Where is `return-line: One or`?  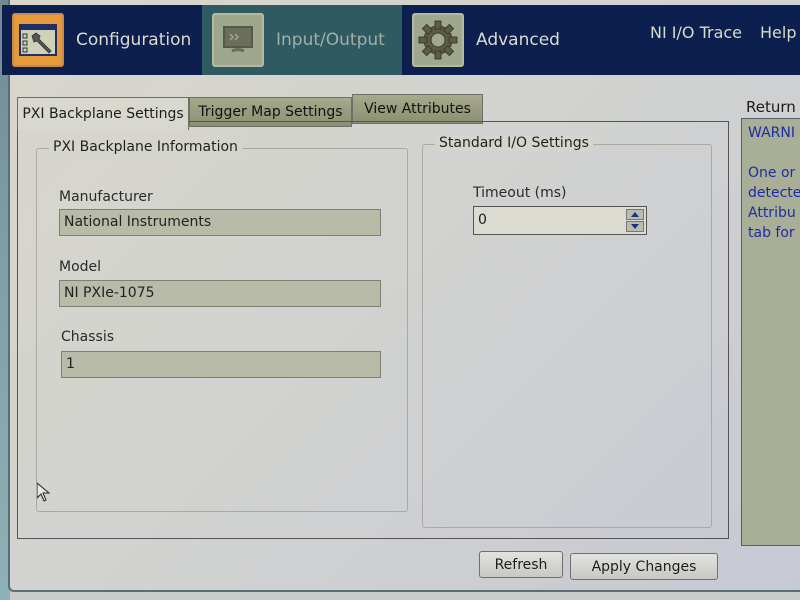 return-line: One or is located at coordinates (772, 173).